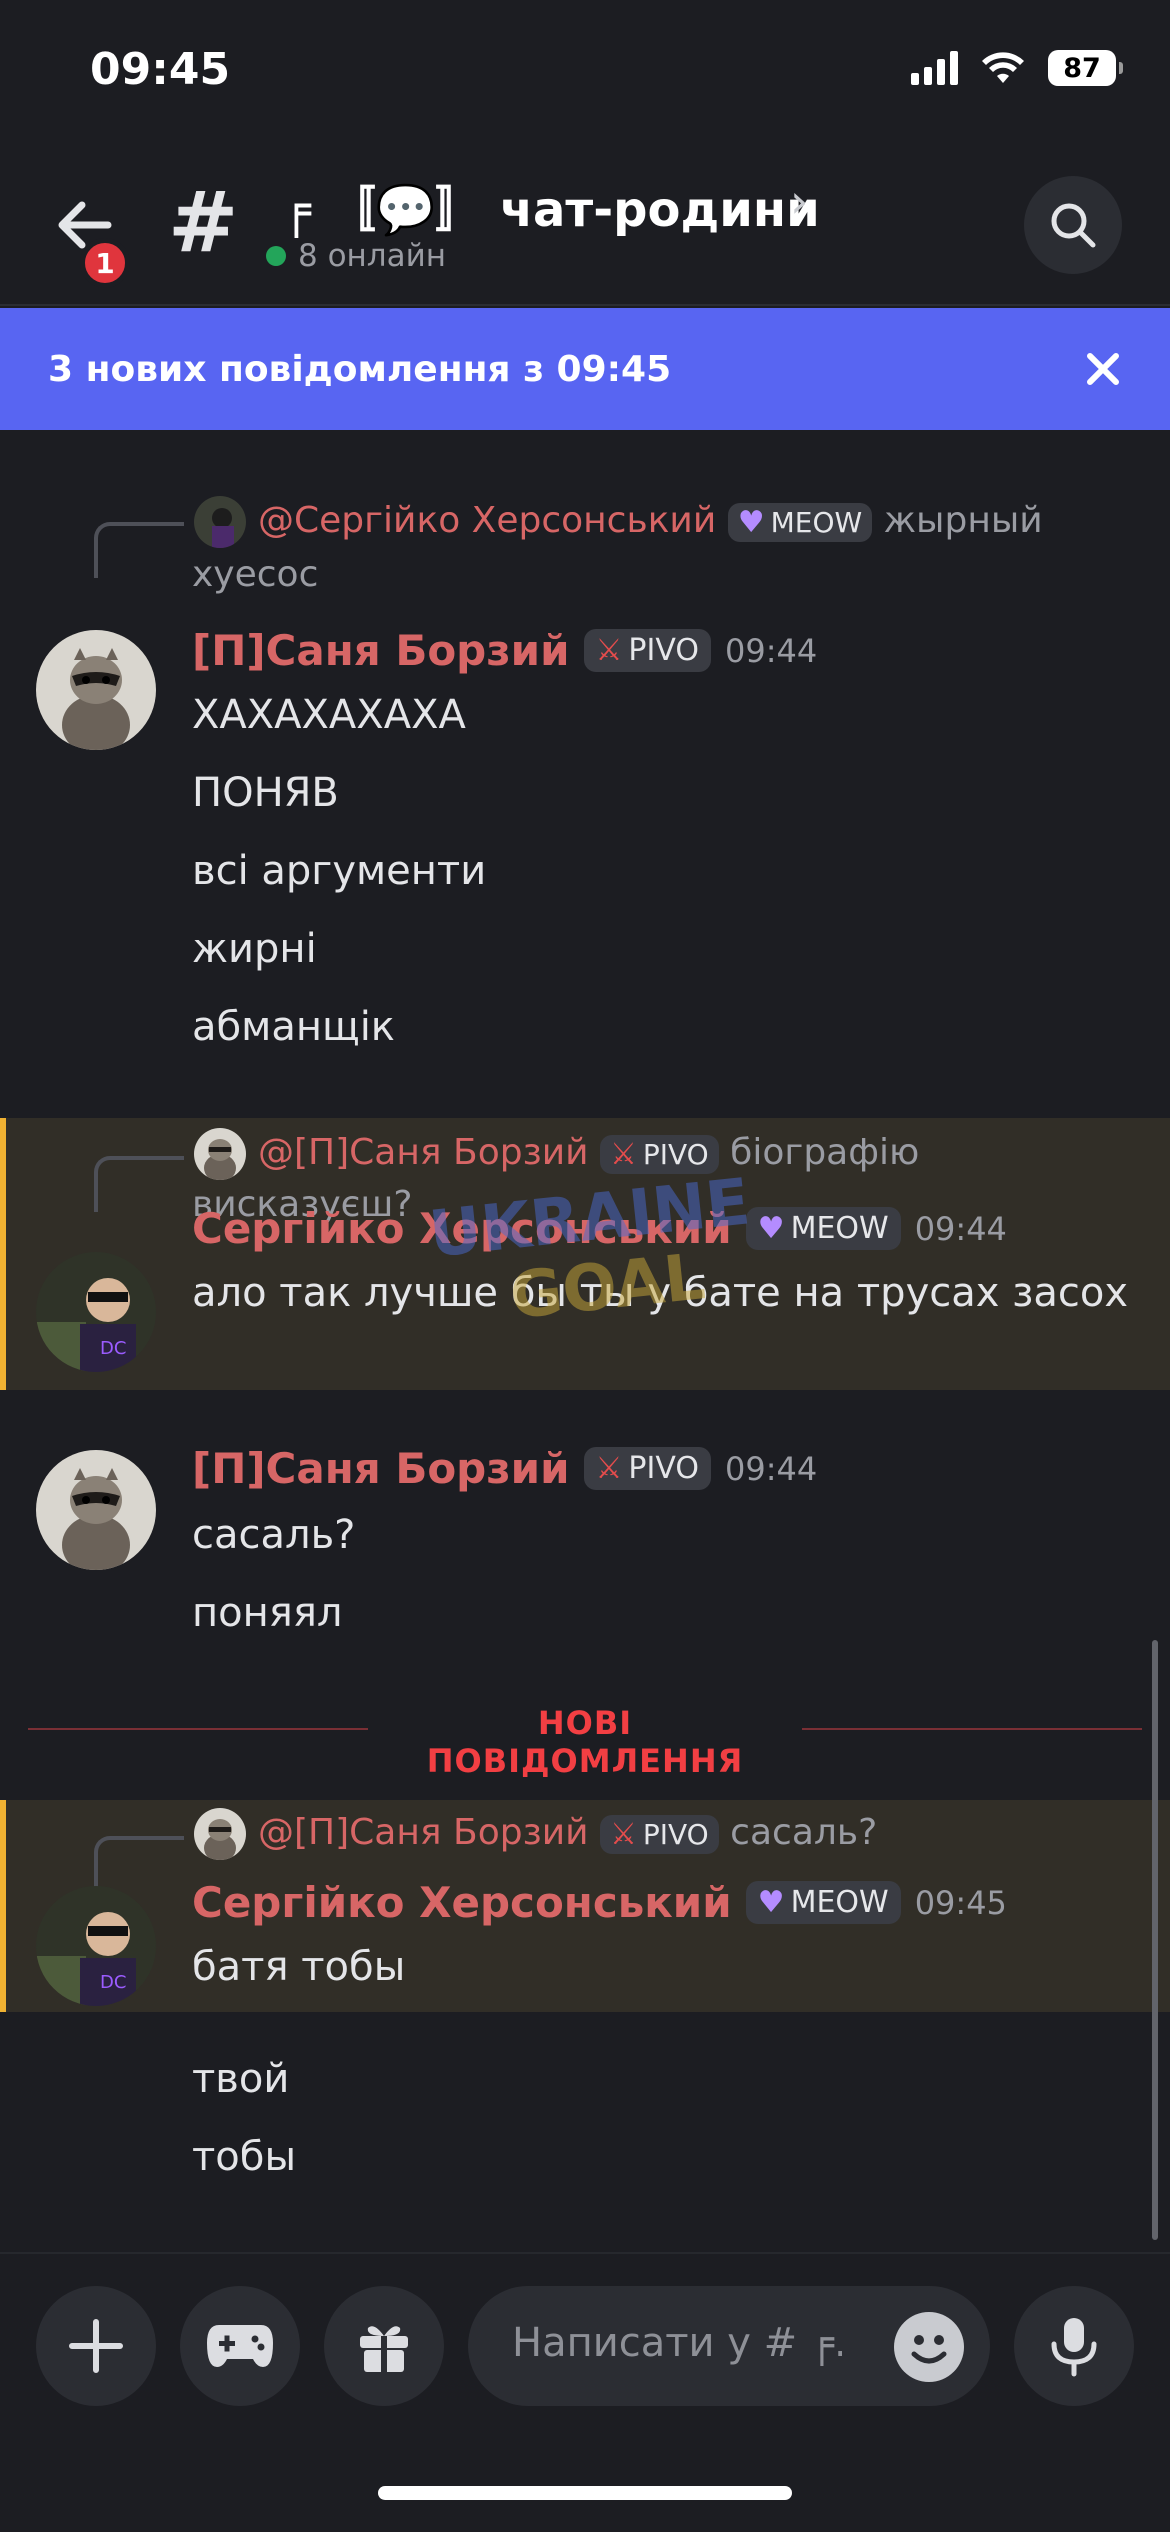 The width and height of the screenshot is (1170, 2532). Describe the element at coordinates (276, 256) in the screenshot. I see `online-dot-icon` at that location.